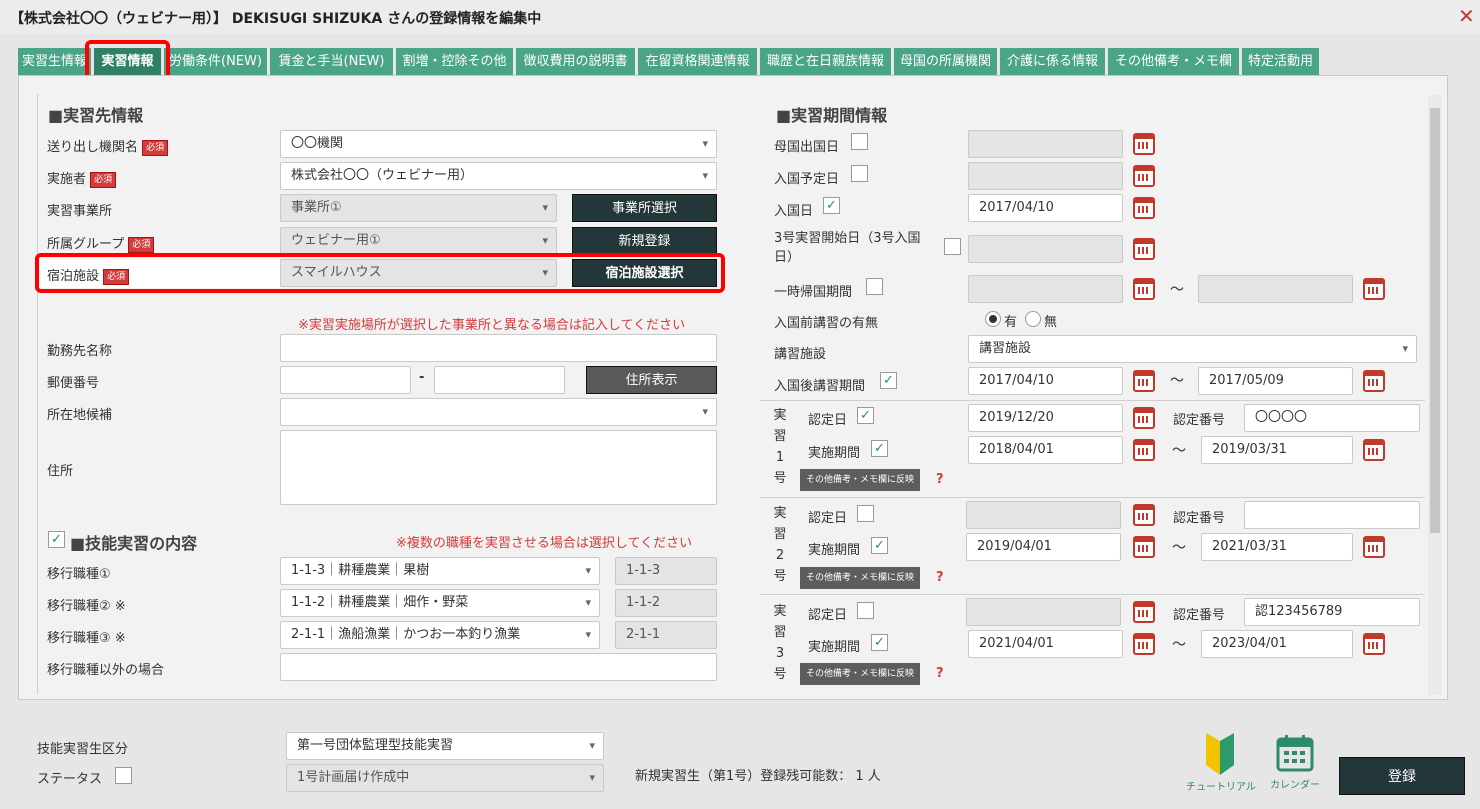 This screenshot has width=1480, height=809. What do you see at coordinates (418, 241) in the screenshot?
I see `group-select: ウェビナー用①` at bounding box center [418, 241].